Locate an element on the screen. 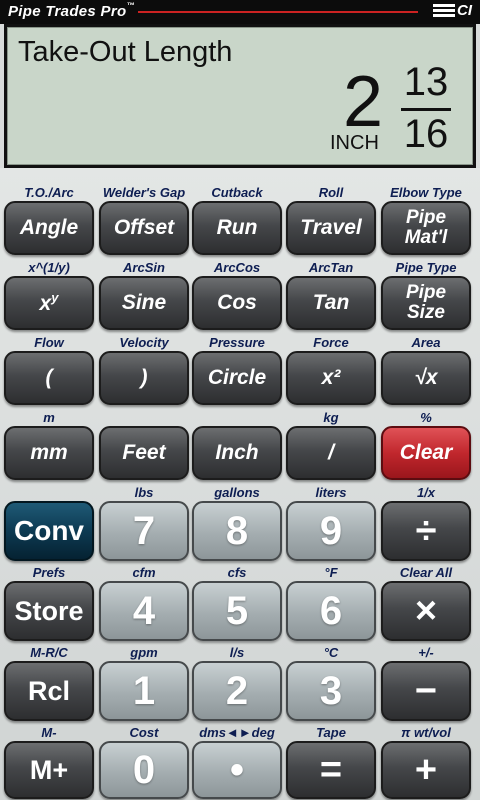  pipe-size-key: Pipe Size is located at coordinates (426, 303).